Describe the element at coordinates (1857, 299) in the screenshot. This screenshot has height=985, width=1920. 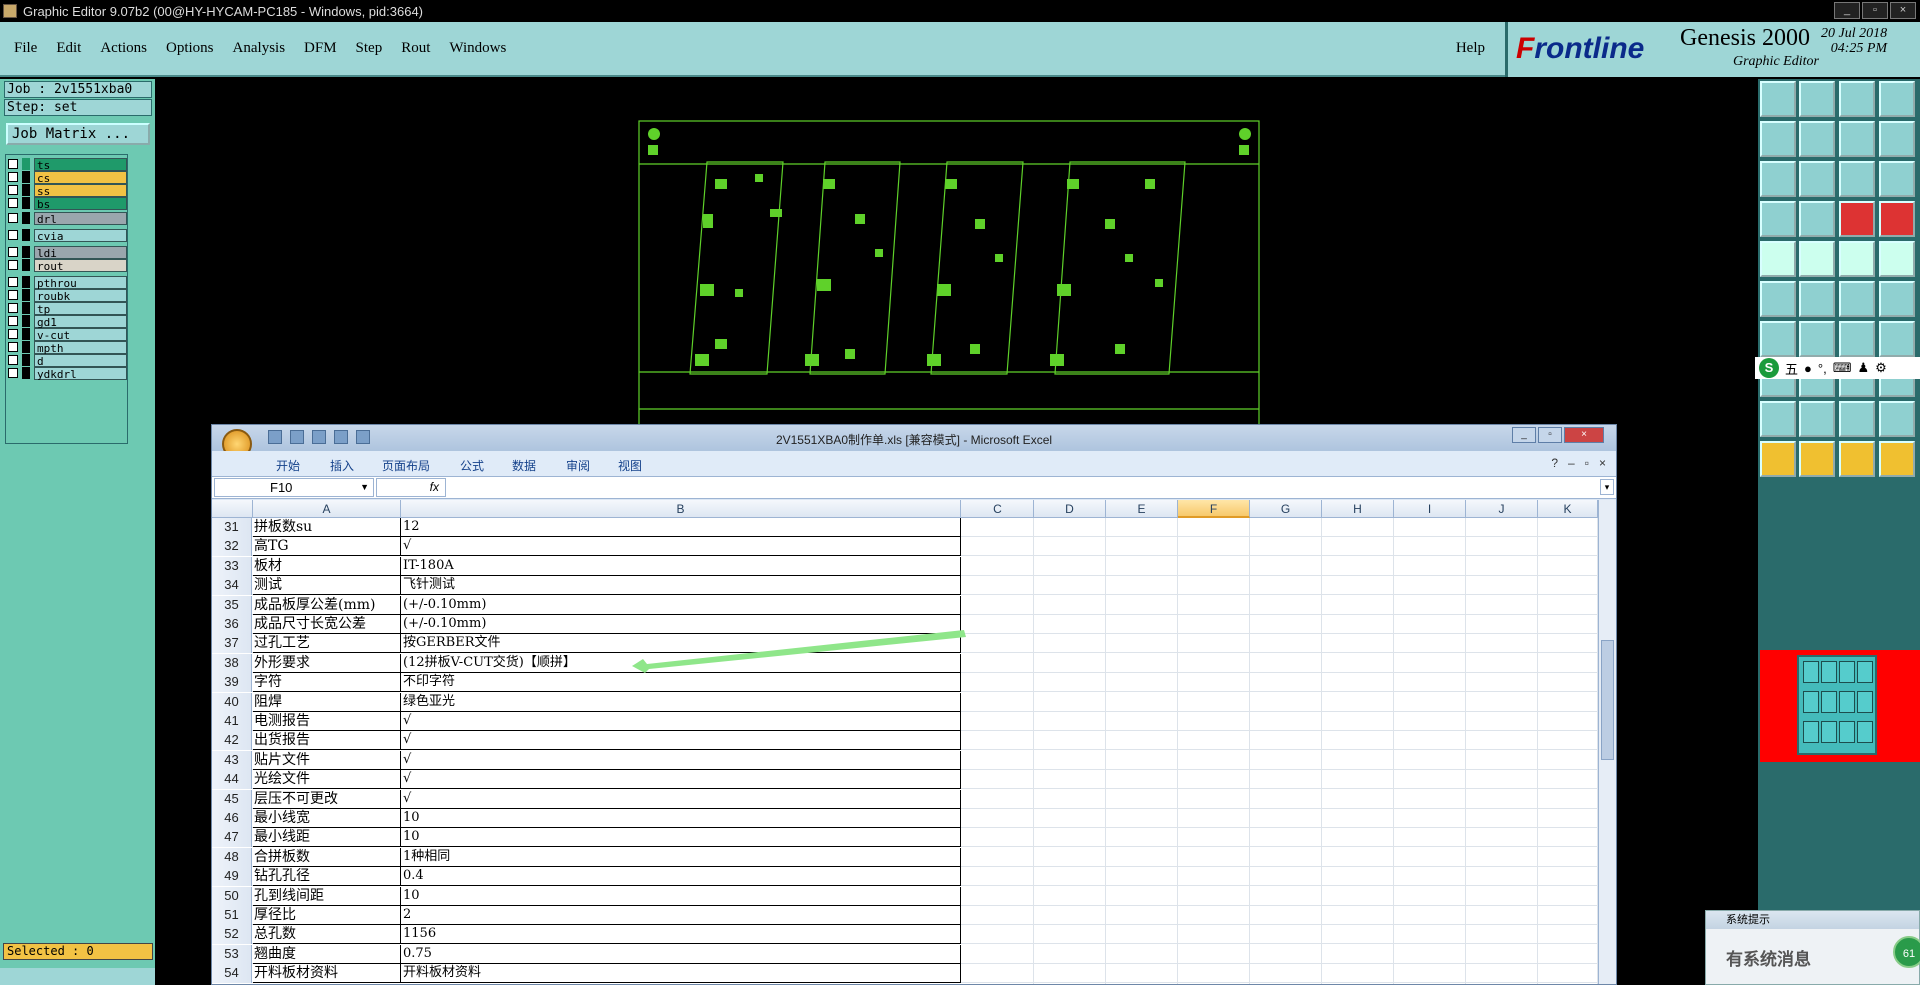
I see `line-icon` at that location.